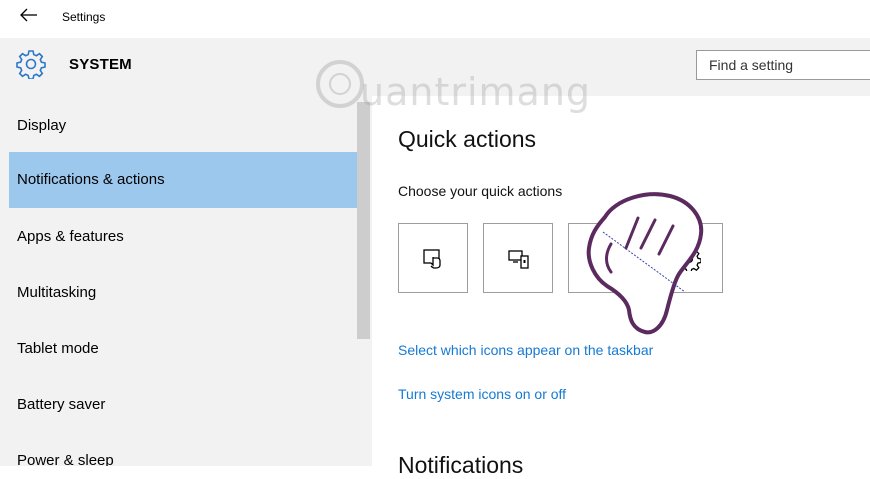  What do you see at coordinates (183, 349) in the screenshot?
I see `sidebar-item-tablet-mode: Tablet mode` at bounding box center [183, 349].